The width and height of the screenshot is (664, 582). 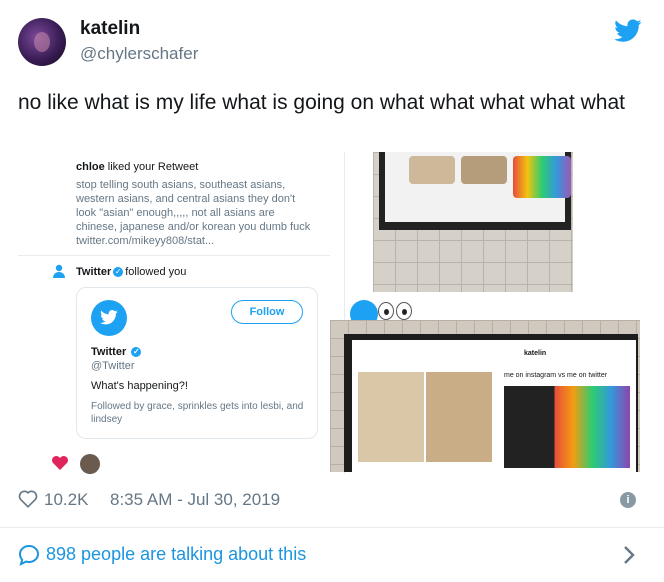 What do you see at coordinates (478, 187) in the screenshot?
I see `ad-screen` at bounding box center [478, 187].